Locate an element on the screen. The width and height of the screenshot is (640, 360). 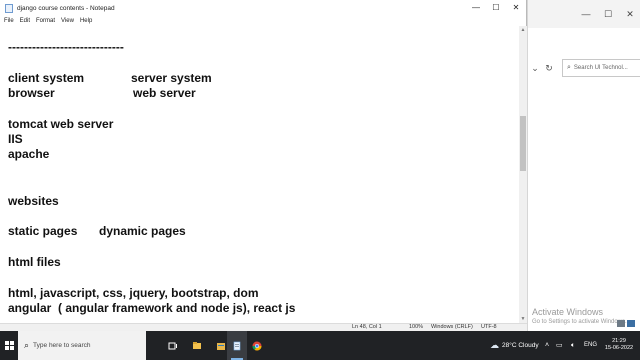
text-line-content: websites is located at coordinates (33, 201).